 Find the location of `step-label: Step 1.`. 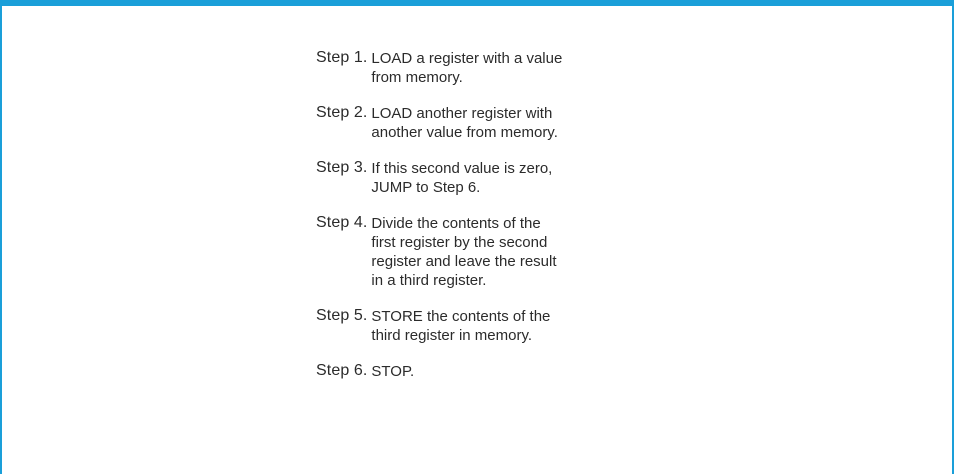

step-label: Step 1. is located at coordinates (342, 57).